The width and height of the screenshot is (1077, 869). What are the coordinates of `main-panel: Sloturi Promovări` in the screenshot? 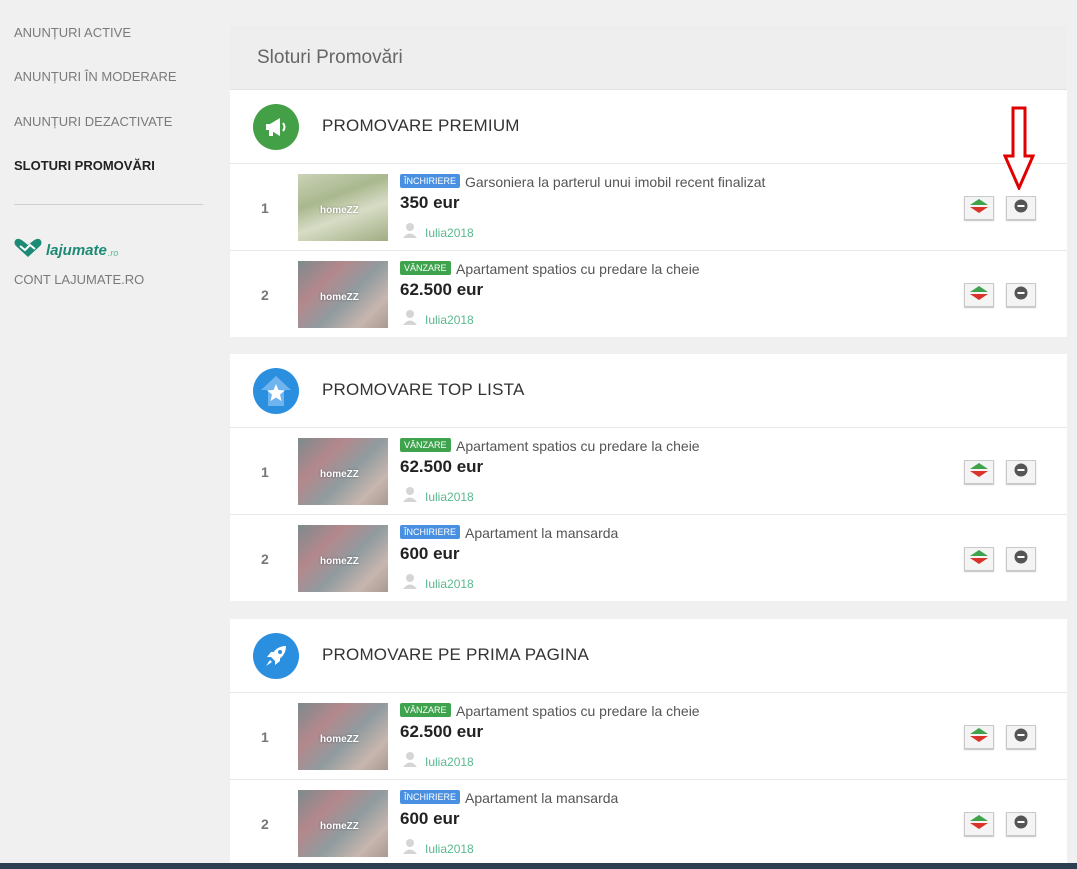 It's located at (648, 58).